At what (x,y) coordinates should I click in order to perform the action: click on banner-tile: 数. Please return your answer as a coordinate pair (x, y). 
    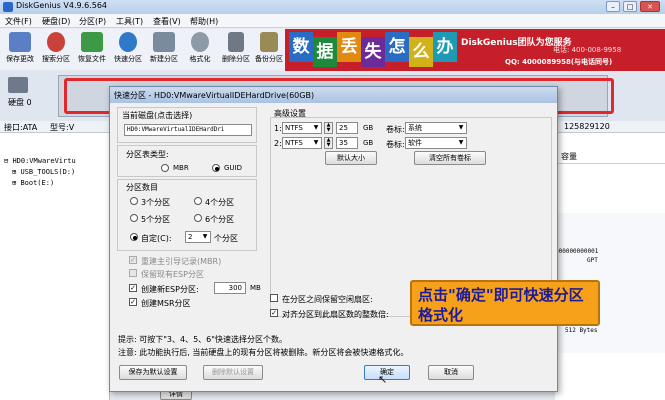
    Looking at the image, I should click on (301, 47).